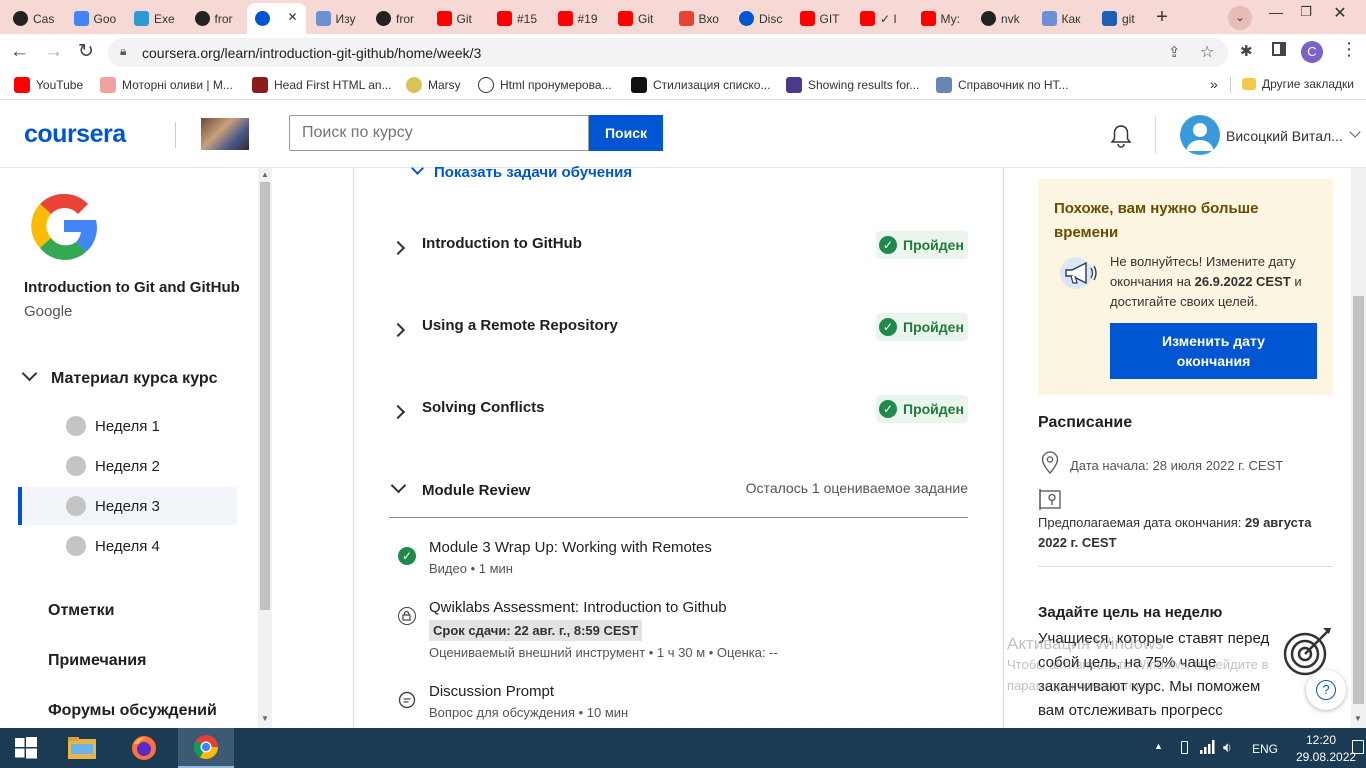  I want to click on browser-tab: git, so click(1123, 18).